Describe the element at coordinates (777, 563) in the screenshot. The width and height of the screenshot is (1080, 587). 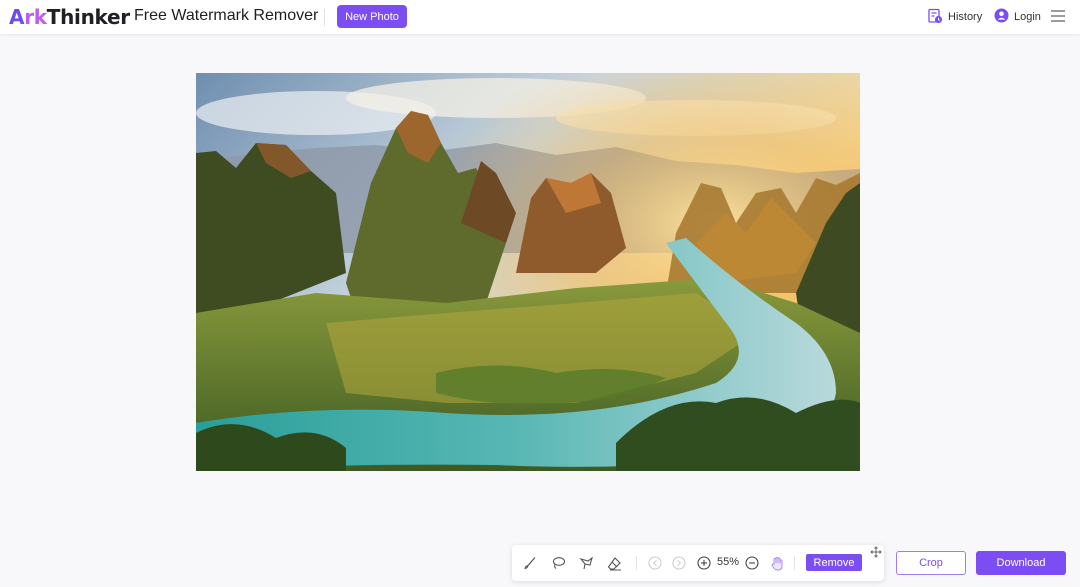
I see `hand-icon` at that location.